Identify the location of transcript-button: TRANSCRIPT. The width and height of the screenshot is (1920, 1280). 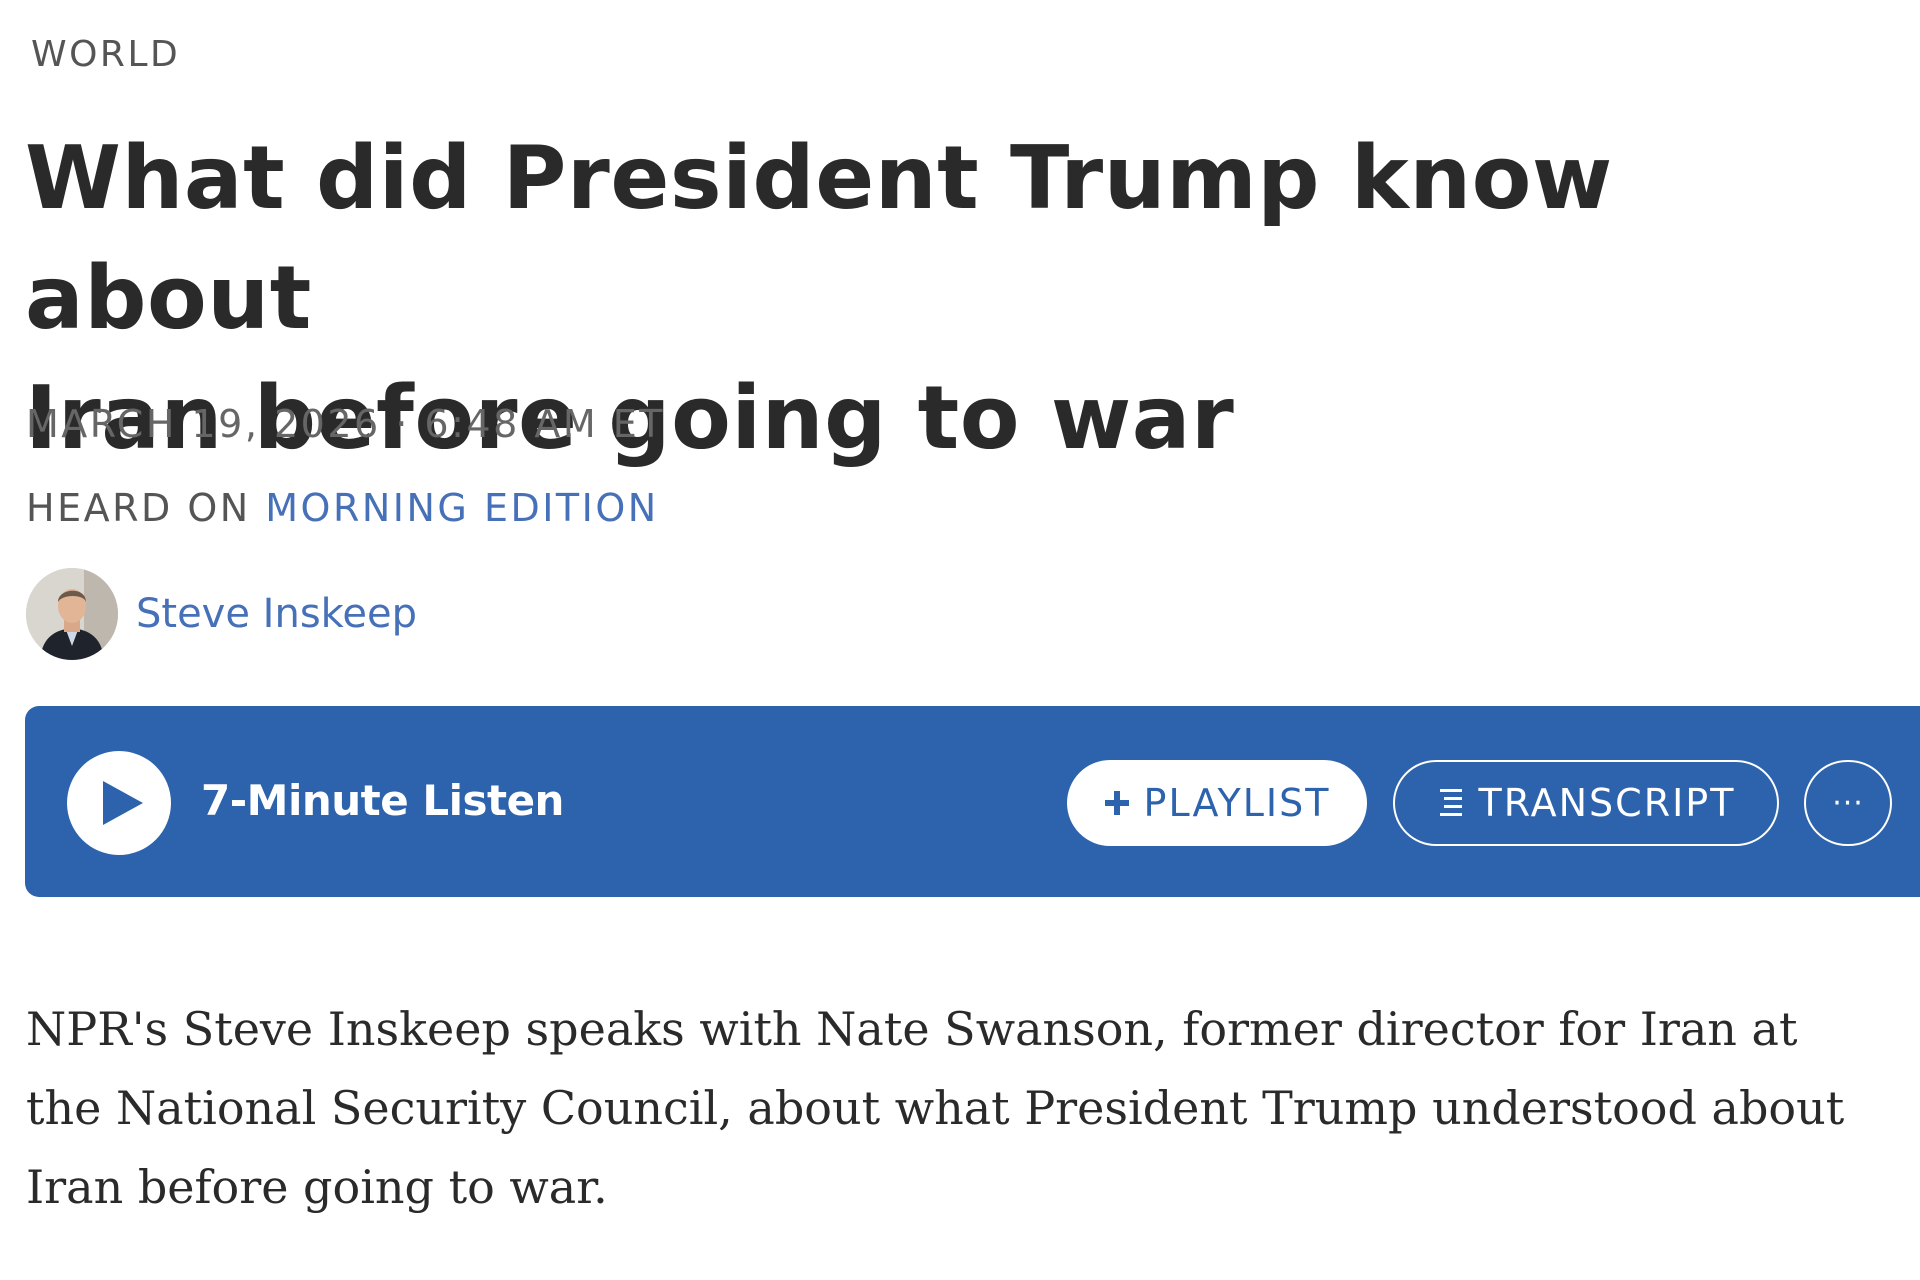
(1586, 803).